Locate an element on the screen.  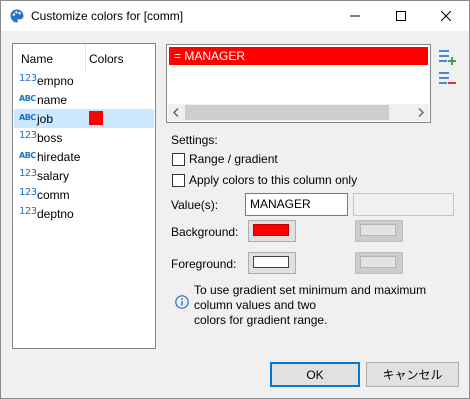
maximize-icon is located at coordinates (401, 16).